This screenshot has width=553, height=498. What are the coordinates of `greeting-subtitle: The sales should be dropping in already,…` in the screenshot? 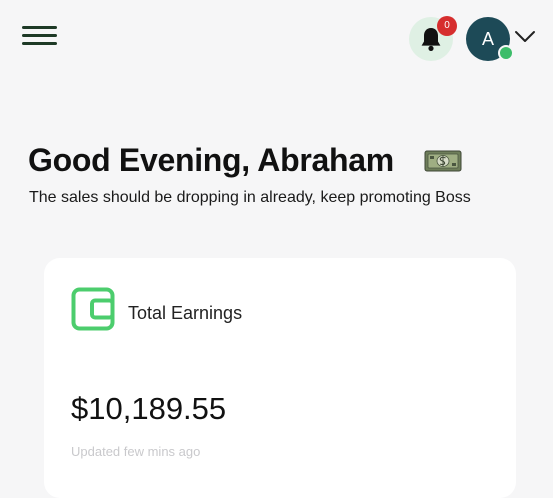 It's located at (250, 197).